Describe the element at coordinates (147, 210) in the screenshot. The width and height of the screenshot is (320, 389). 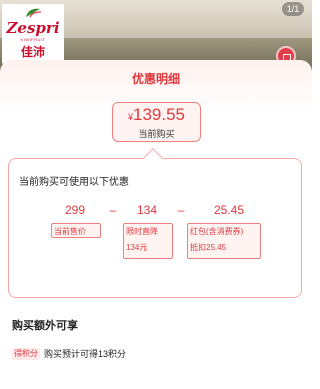
I see `direct-discount-value: 134` at that location.